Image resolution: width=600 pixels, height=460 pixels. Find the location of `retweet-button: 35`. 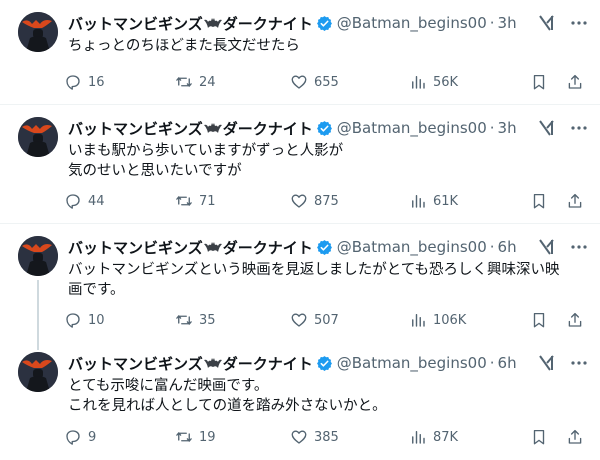

retweet-button: 35 is located at coordinates (232, 320).